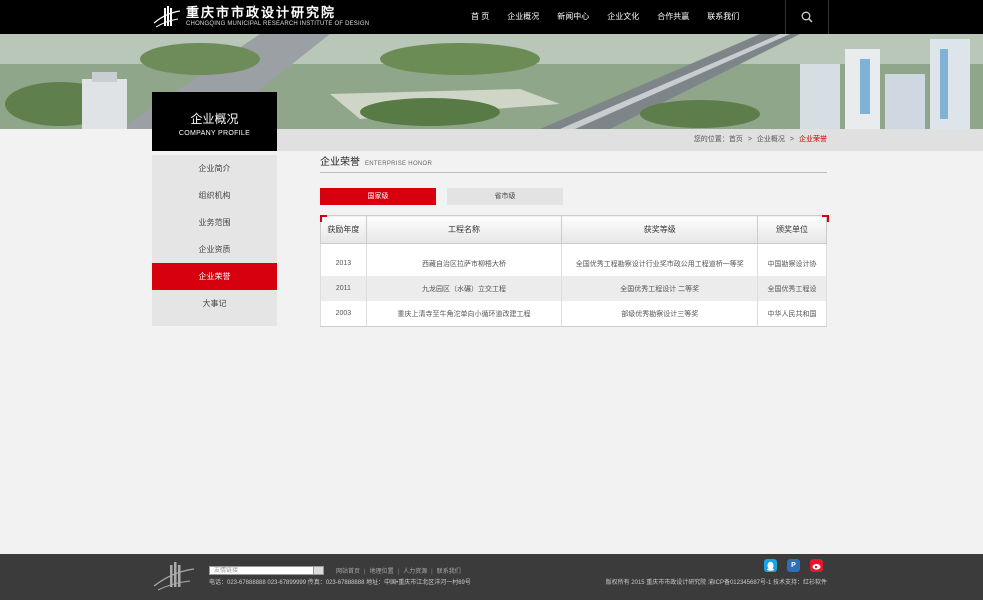 The width and height of the screenshot is (983, 600). What do you see at coordinates (214, 249) in the screenshot?
I see `sidebar-item-qualification: 企业资质` at bounding box center [214, 249].